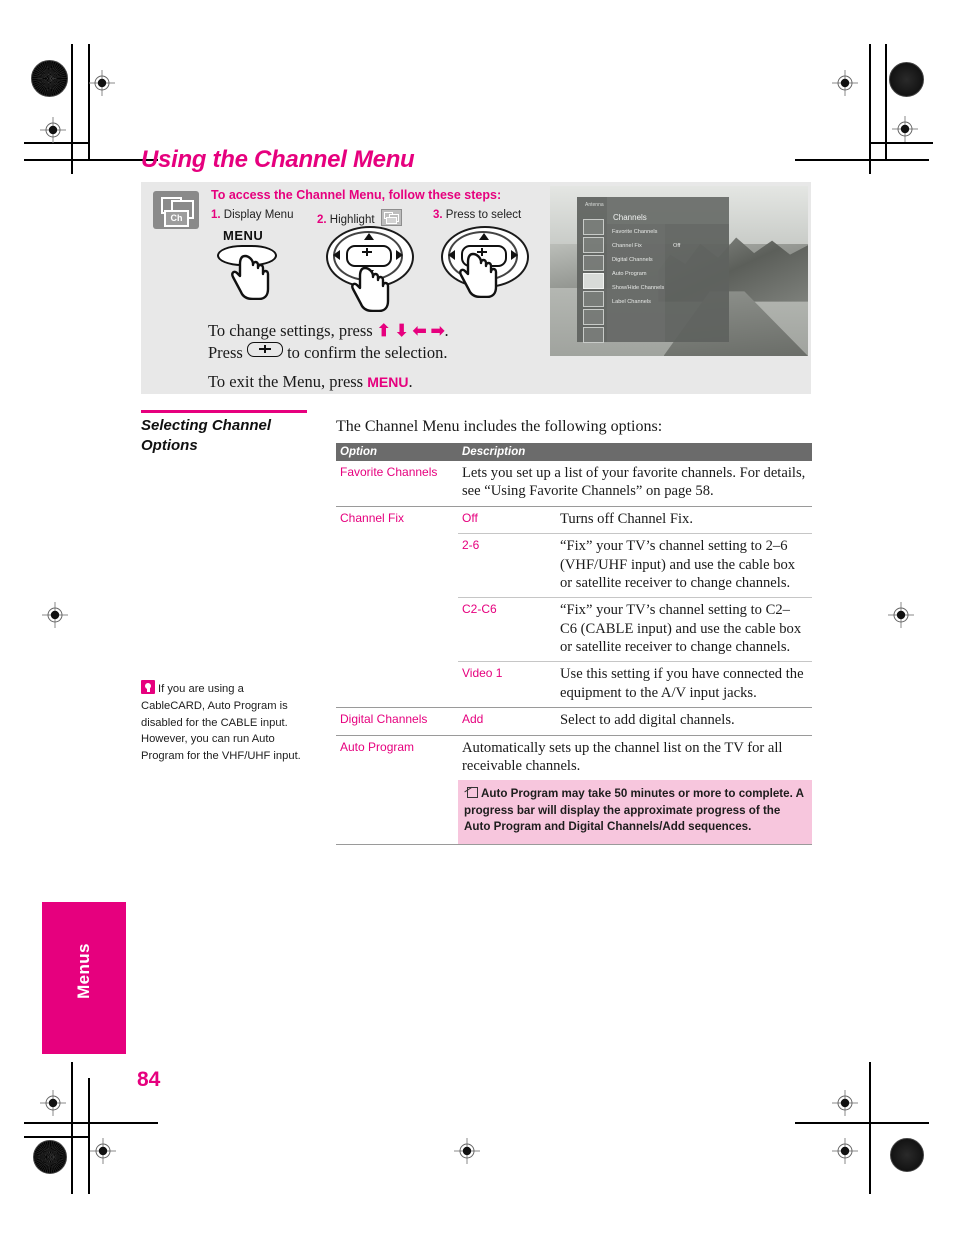 Image resolution: width=954 pixels, height=1235 pixels. I want to click on osd-item-label: Label Channels, so click(631, 302).